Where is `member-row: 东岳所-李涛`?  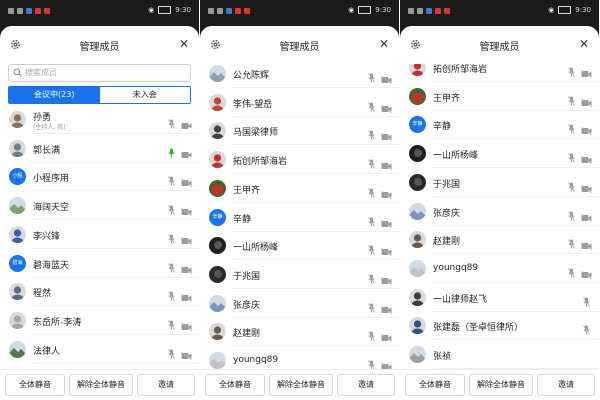
member-row: 东岳所-李涛 is located at coordinates (99, 321).